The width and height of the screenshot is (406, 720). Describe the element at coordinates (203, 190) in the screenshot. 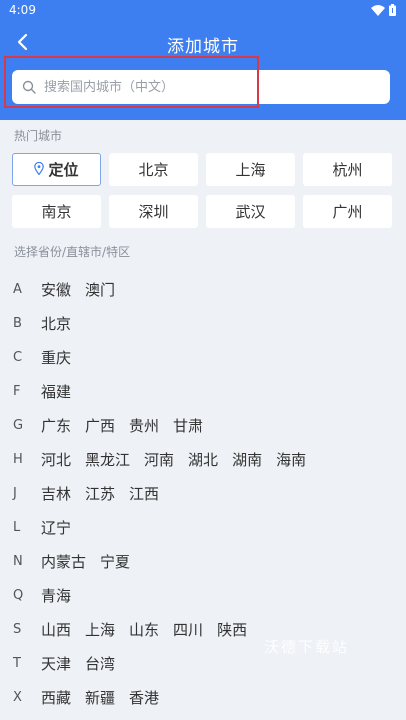

I see `hot-cities-grid: 定位 北京 上海 杭州 南京 深圳 武汉 广州` at that location.